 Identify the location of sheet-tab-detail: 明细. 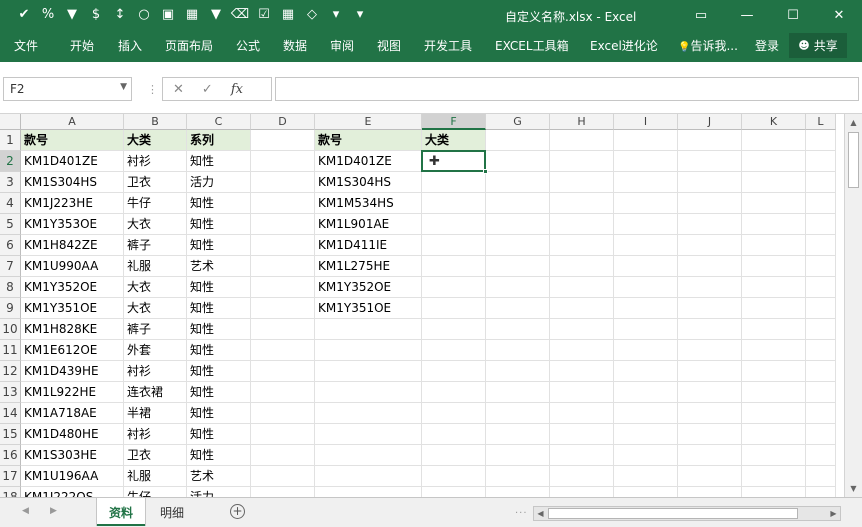
(172, 512).